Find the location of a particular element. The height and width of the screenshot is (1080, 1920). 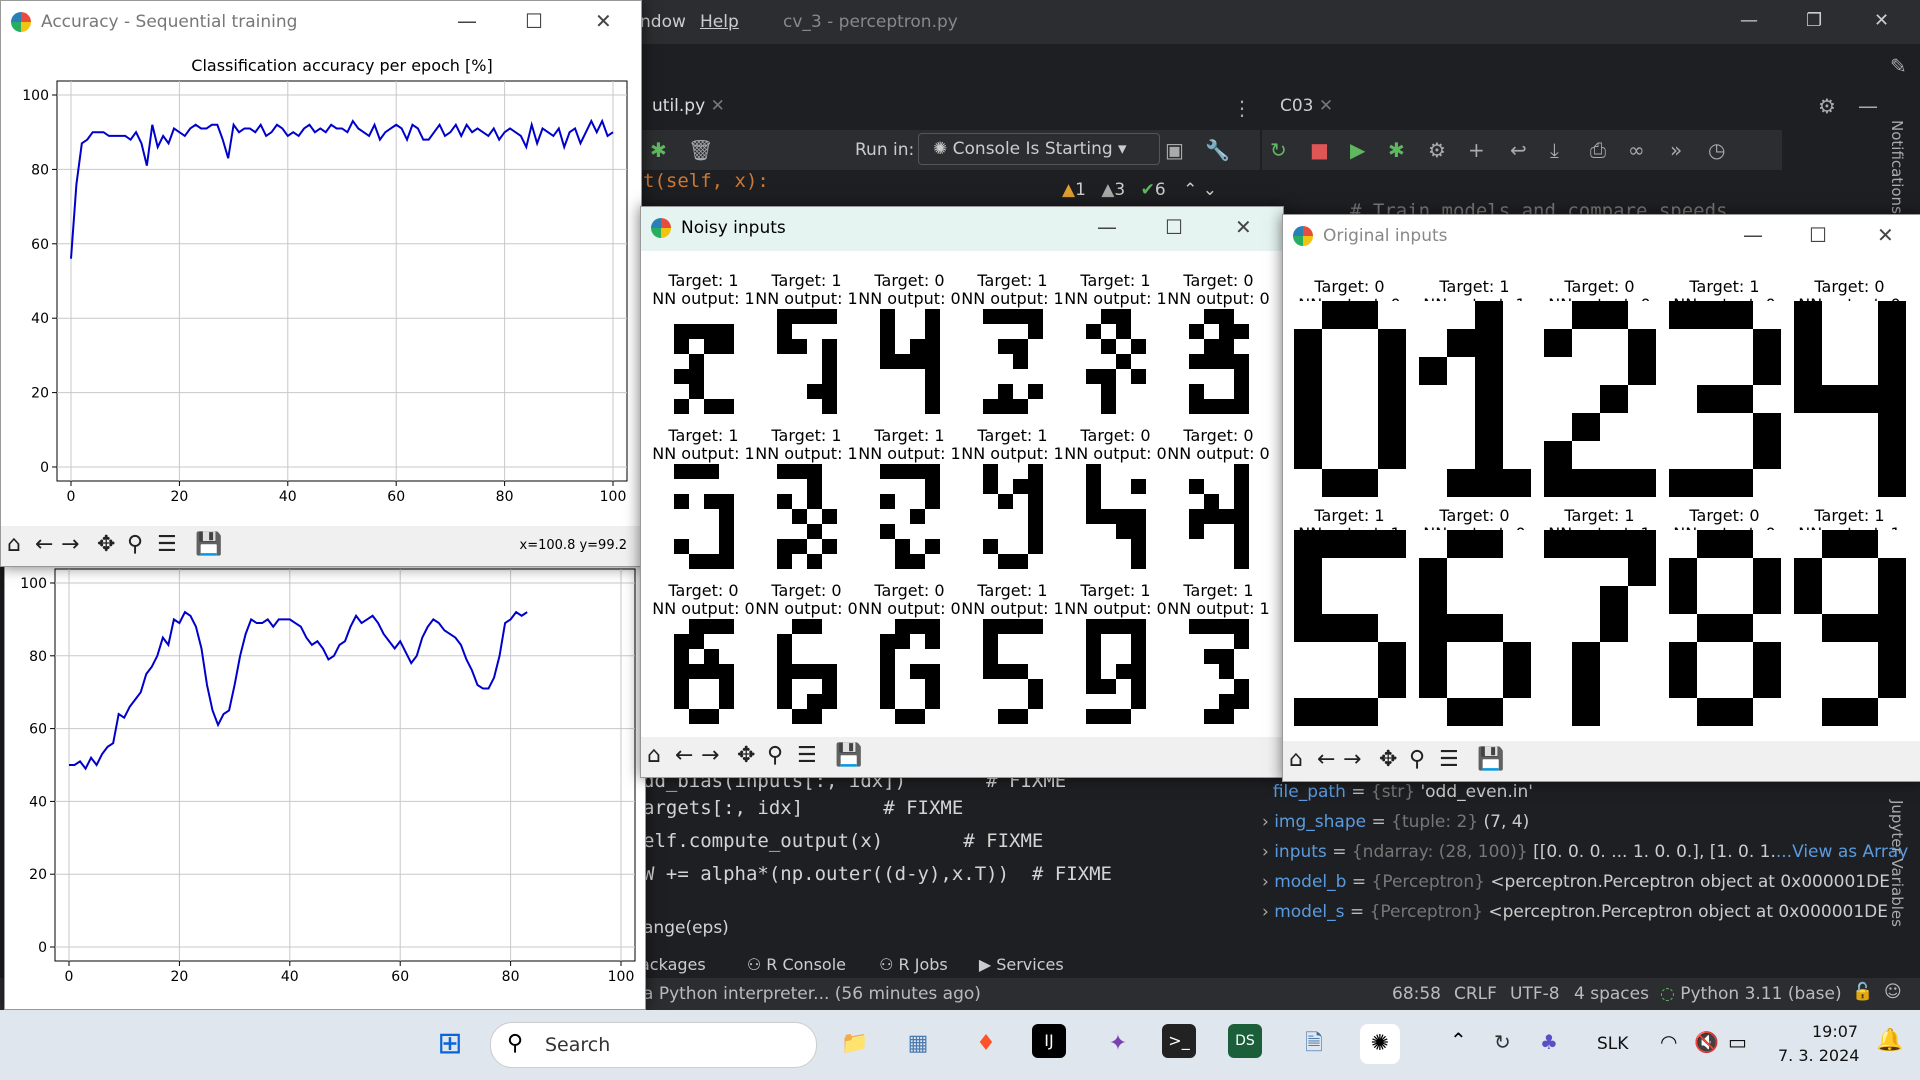

brave-icon: ♦ is located at coordinates (986, 1044).